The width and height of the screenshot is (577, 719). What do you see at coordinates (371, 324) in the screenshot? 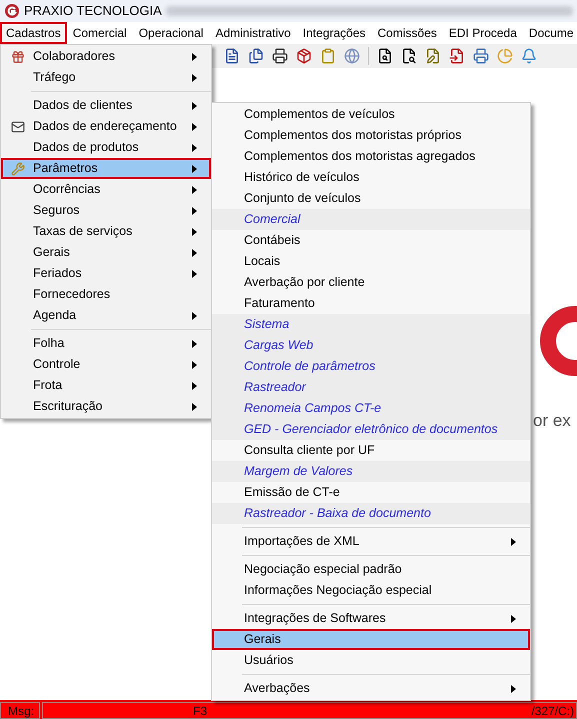
I see `menu-item: Sistema` at bounding box center [371, 324].